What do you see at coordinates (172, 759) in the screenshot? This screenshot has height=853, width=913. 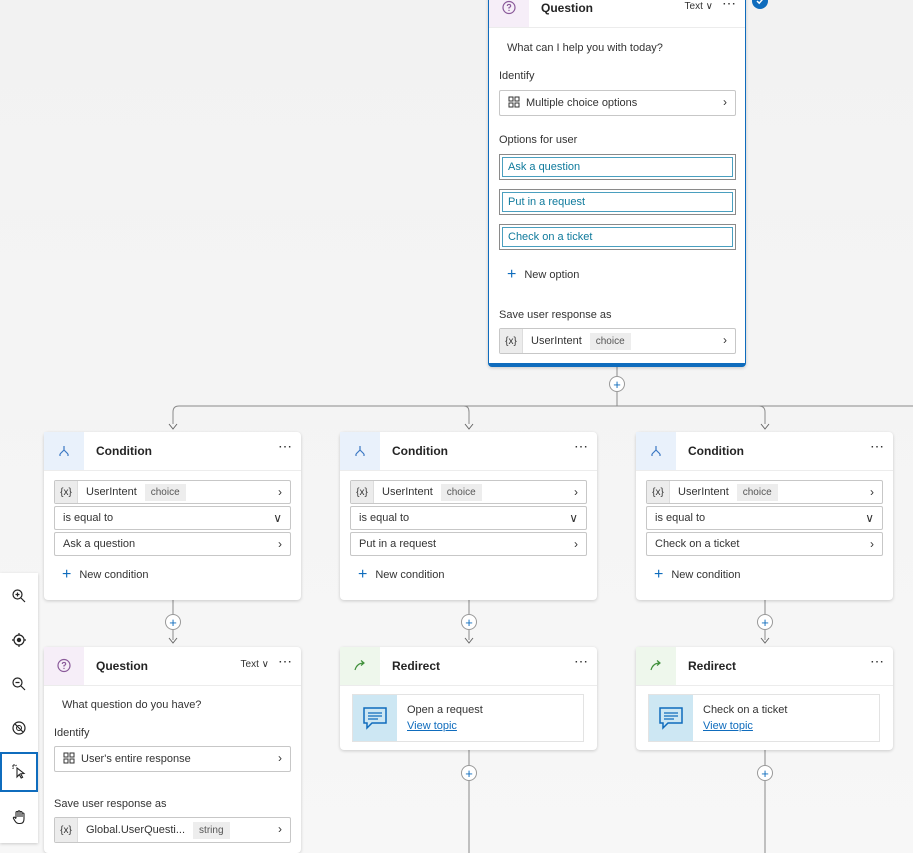 I see `identify-selector: User's entire response ›` at bounding box center [172, 759].